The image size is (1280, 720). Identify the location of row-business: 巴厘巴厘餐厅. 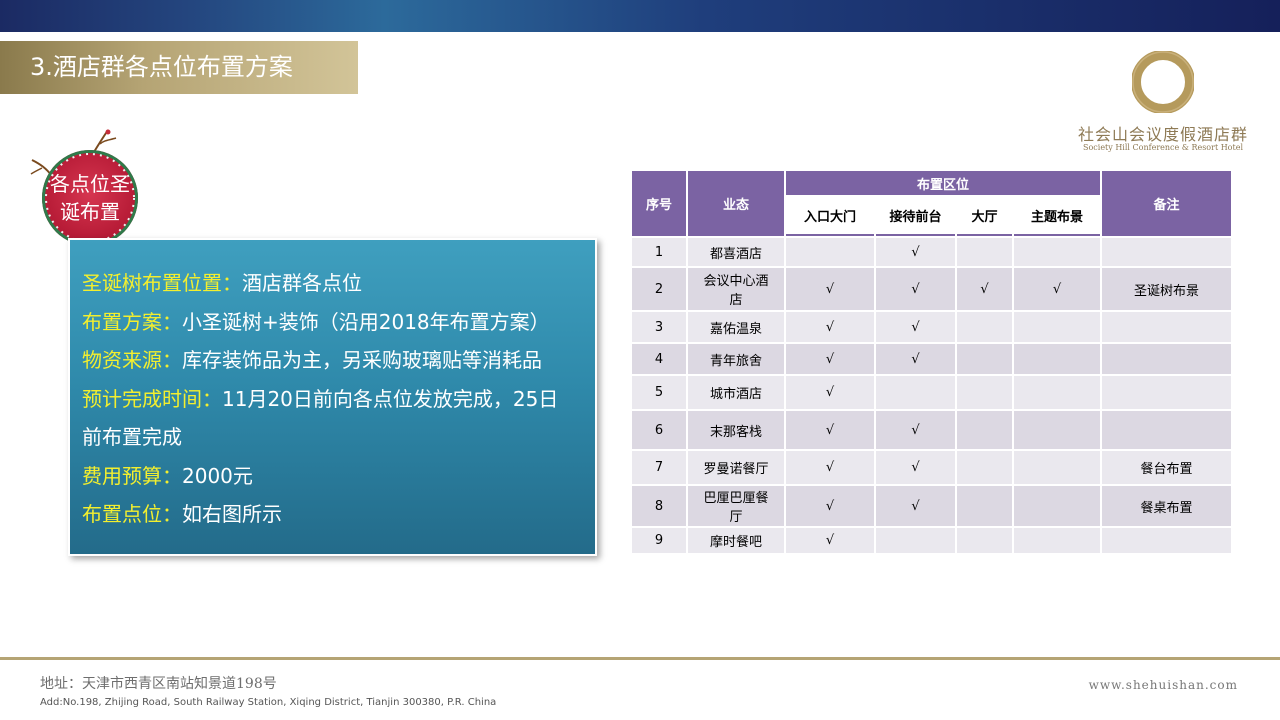
(736, 506).